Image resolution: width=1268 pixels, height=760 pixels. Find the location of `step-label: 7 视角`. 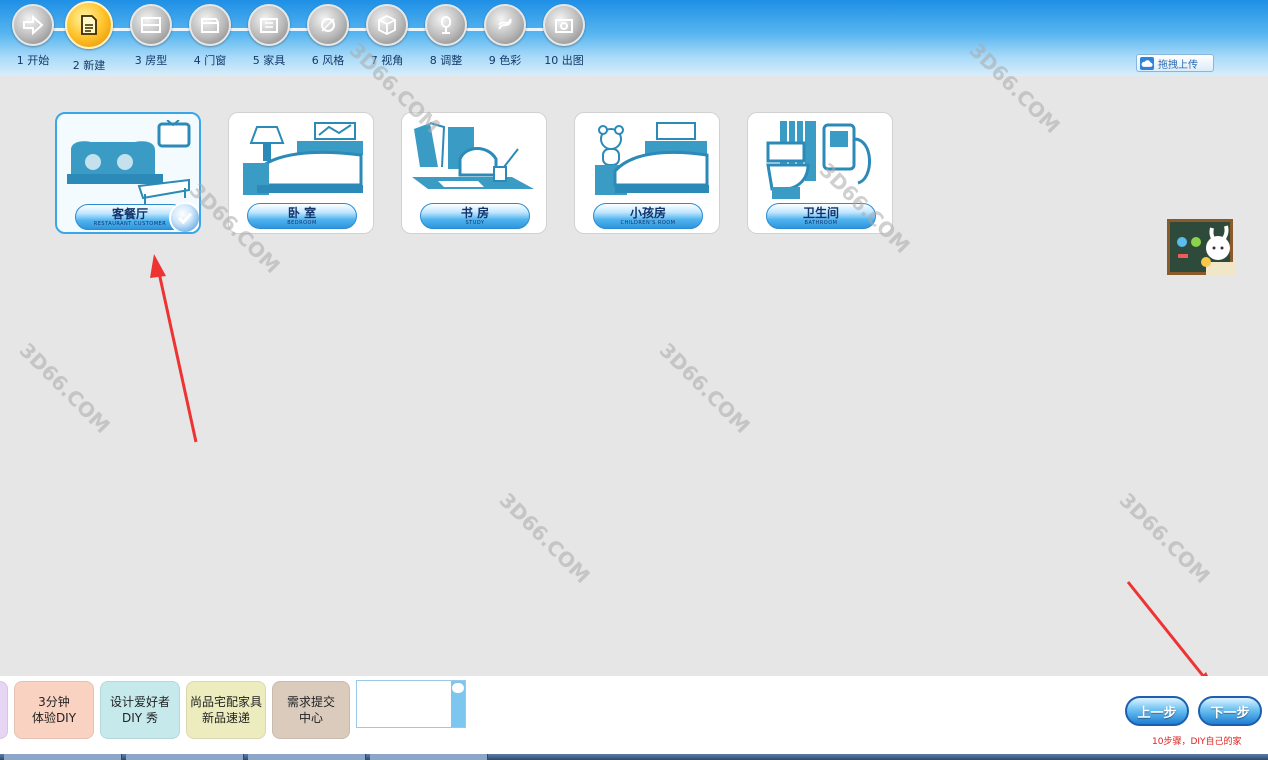

step-label: 7 视角 is located at coordinates (387, 60).